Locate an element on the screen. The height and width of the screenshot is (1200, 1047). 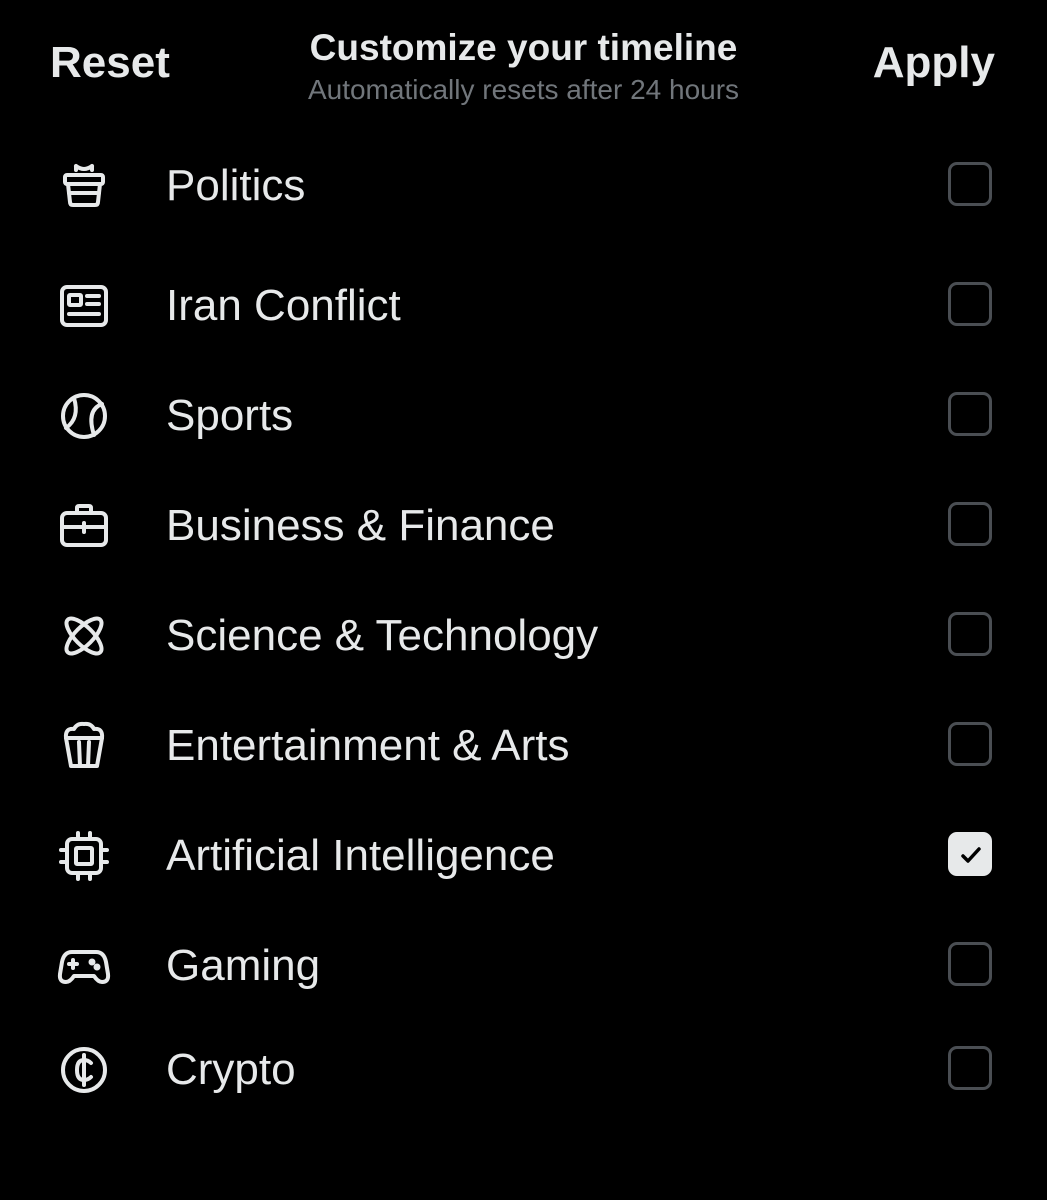
topic-label: Politics is located at coordinates (236, 185).